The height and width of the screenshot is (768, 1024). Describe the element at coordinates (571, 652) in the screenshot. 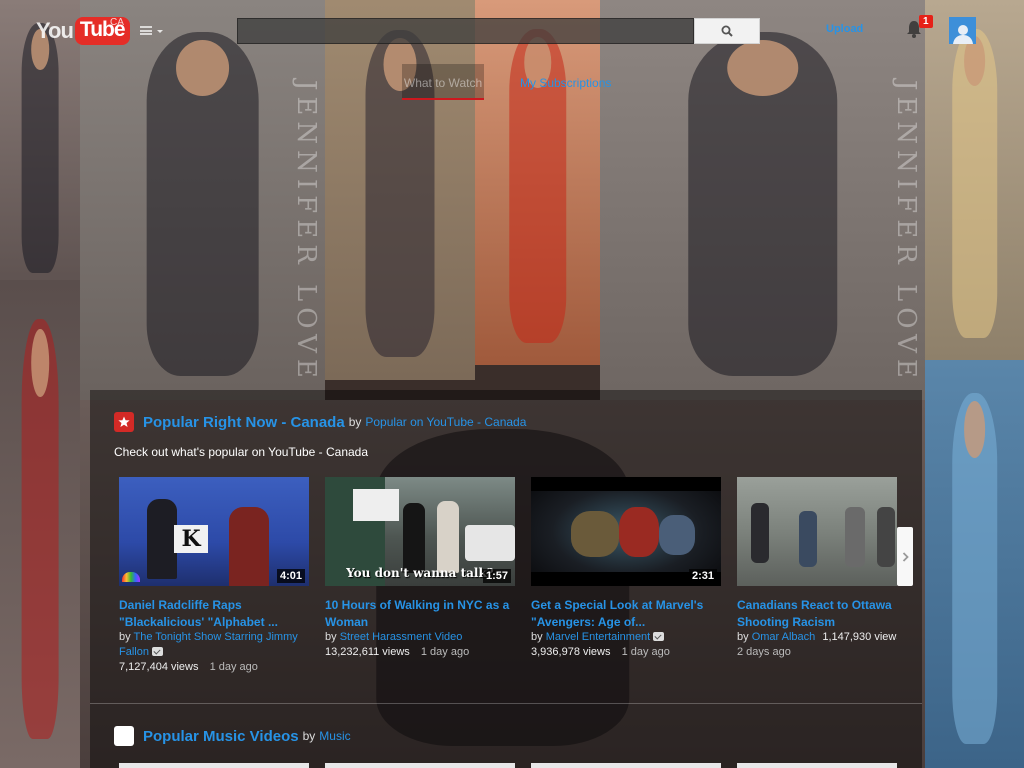

I see `view-count: 3,936,978 views` at that location.